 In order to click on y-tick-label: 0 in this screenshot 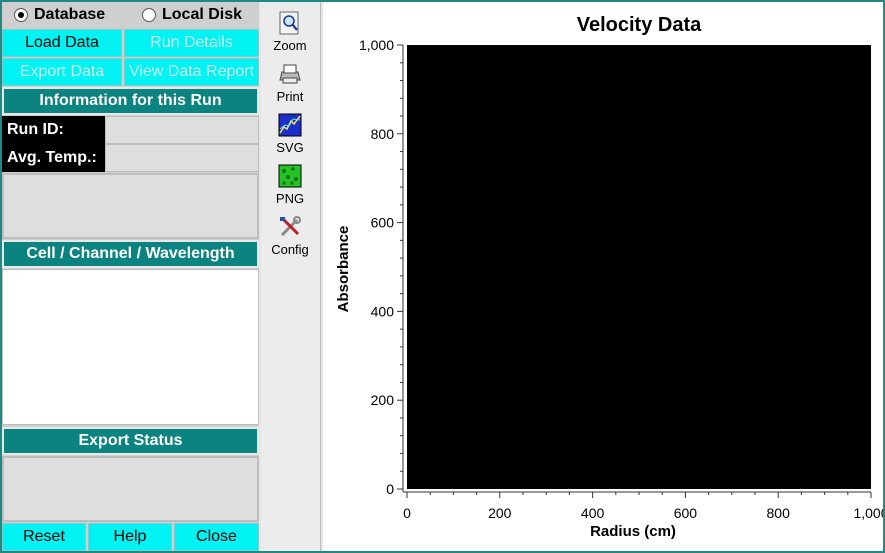, I will do `click(390, 489)`.